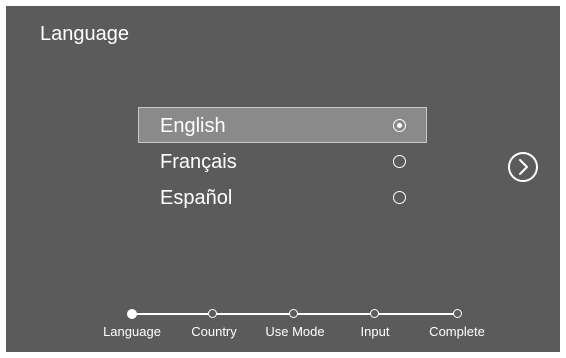 This screenshot has height=358, width=566. I want to click on language-option-francais: Français, so click(282, 161).